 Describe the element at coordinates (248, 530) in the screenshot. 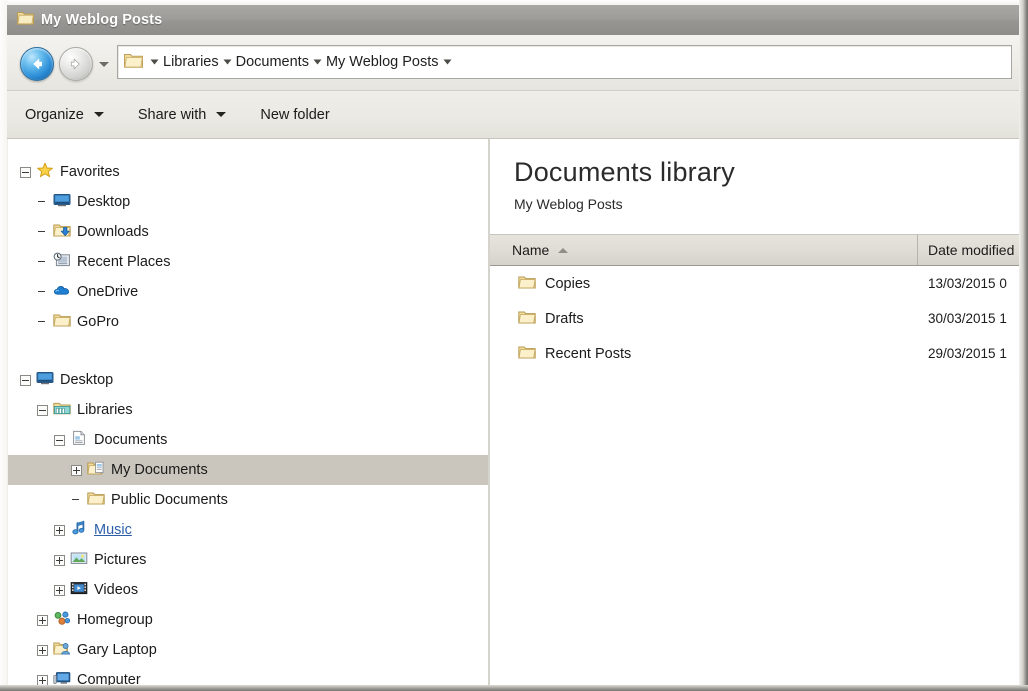

I see `tree-item-music: Music` at that location.